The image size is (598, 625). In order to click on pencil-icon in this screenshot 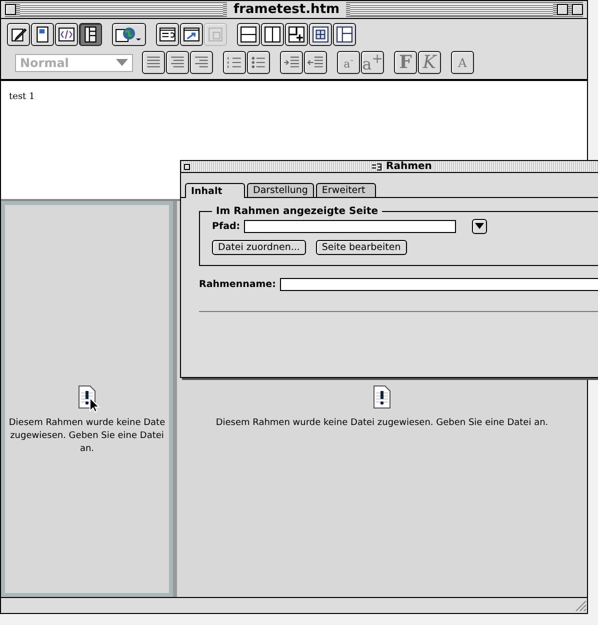, I will do `click(18, 34)`.